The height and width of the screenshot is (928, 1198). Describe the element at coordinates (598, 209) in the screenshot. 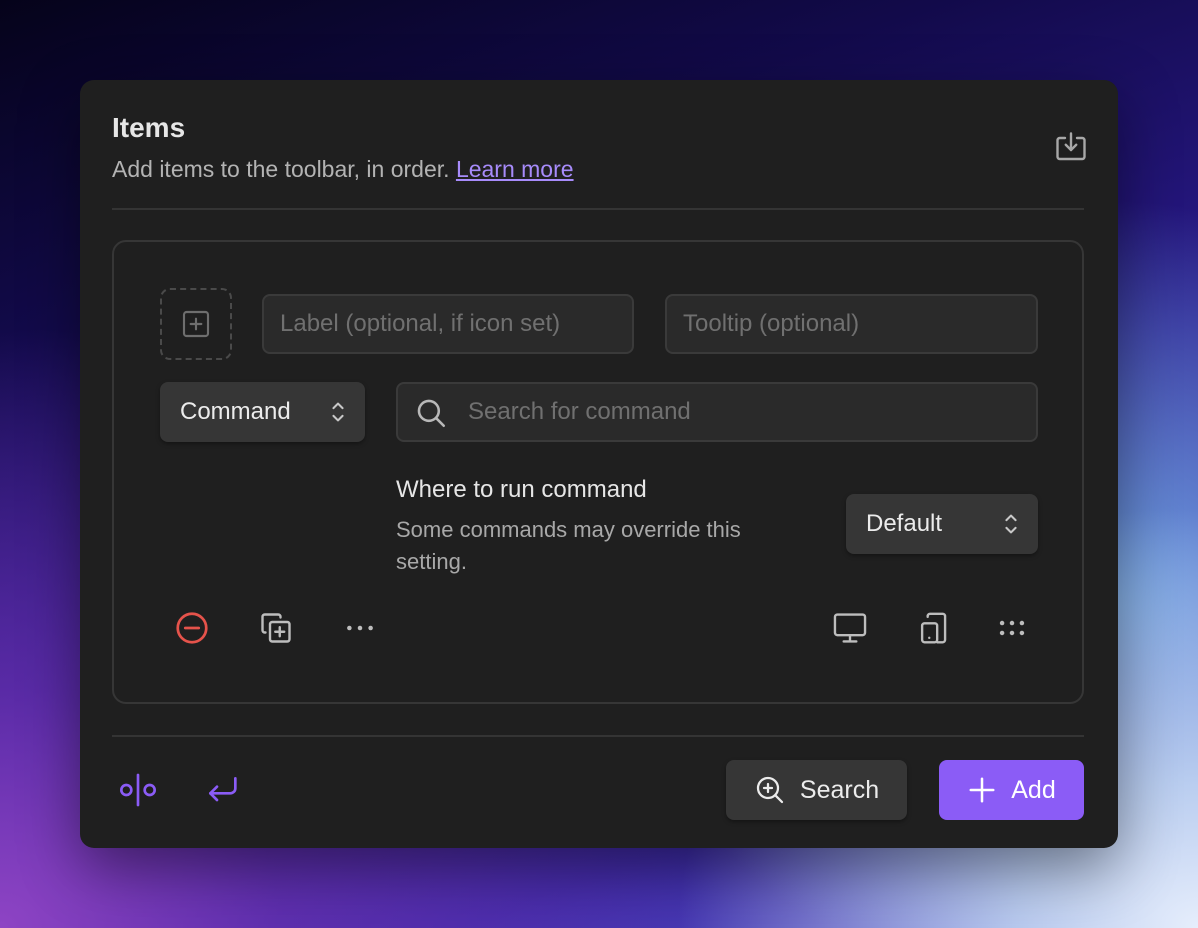

I see `header-divider` at that location.